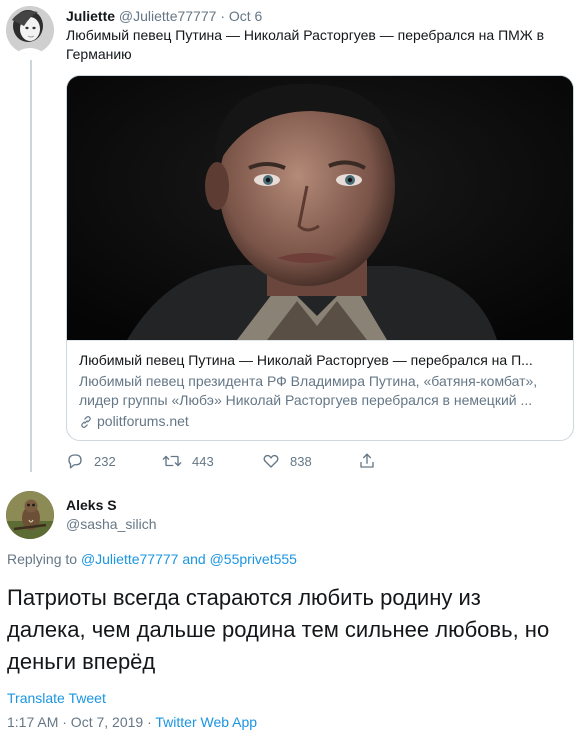 The height and width of the screenshot is (737, 583). What do you see at coordinates (287, 461) in the screenshot?
I see `like-button: 838` at bounding box center [287, 461].